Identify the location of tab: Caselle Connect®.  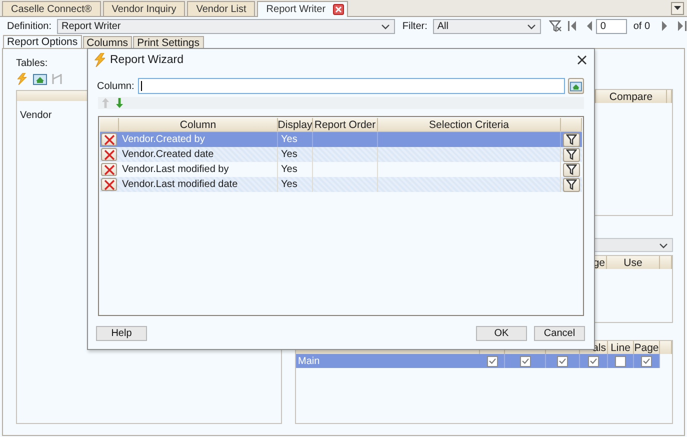
(51, 8).